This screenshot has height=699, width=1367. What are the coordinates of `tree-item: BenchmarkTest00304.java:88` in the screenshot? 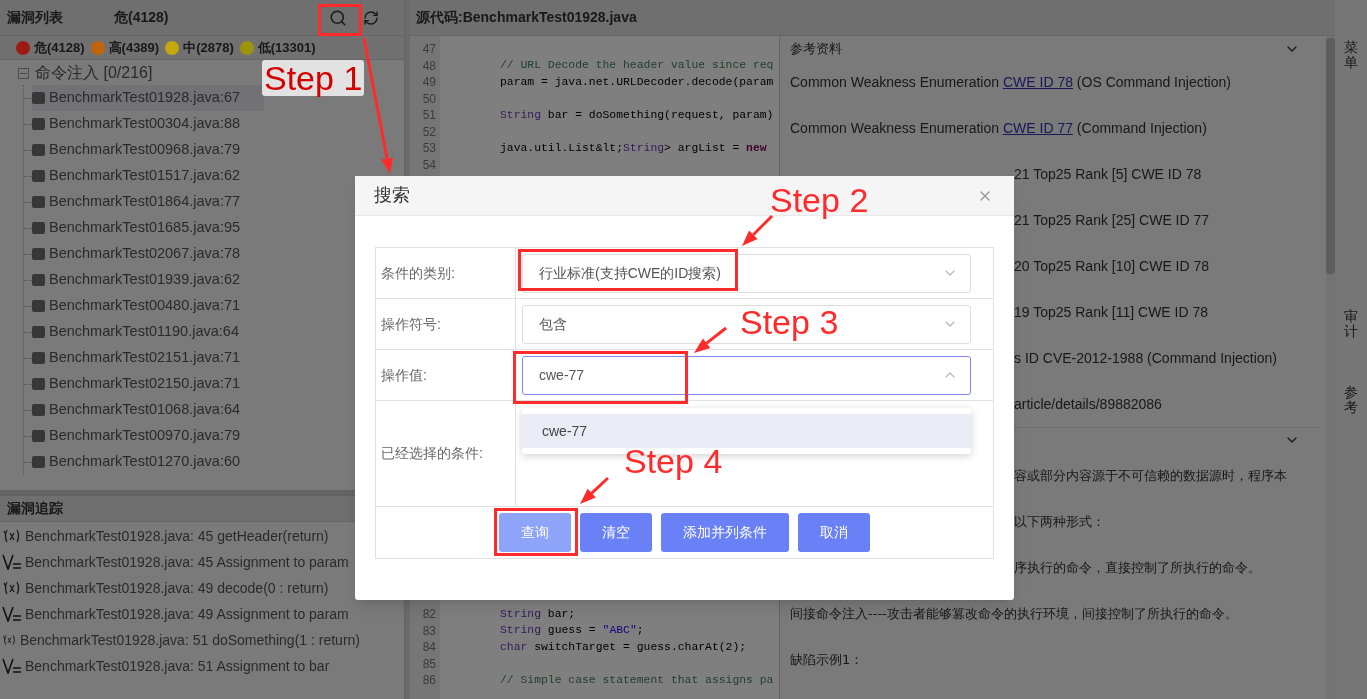 It's located at (148, 124).